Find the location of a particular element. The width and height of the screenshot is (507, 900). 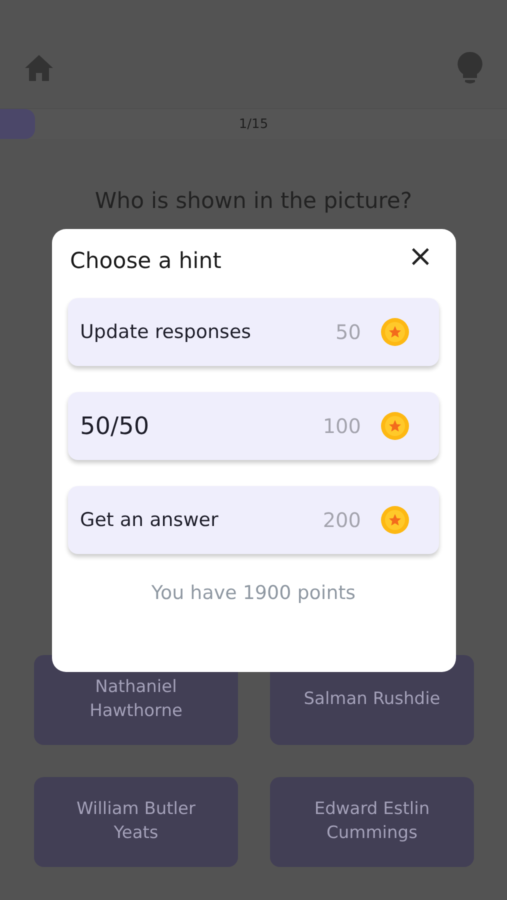

hint-option: Get an answer 200 is located at coordinates (253, 520).